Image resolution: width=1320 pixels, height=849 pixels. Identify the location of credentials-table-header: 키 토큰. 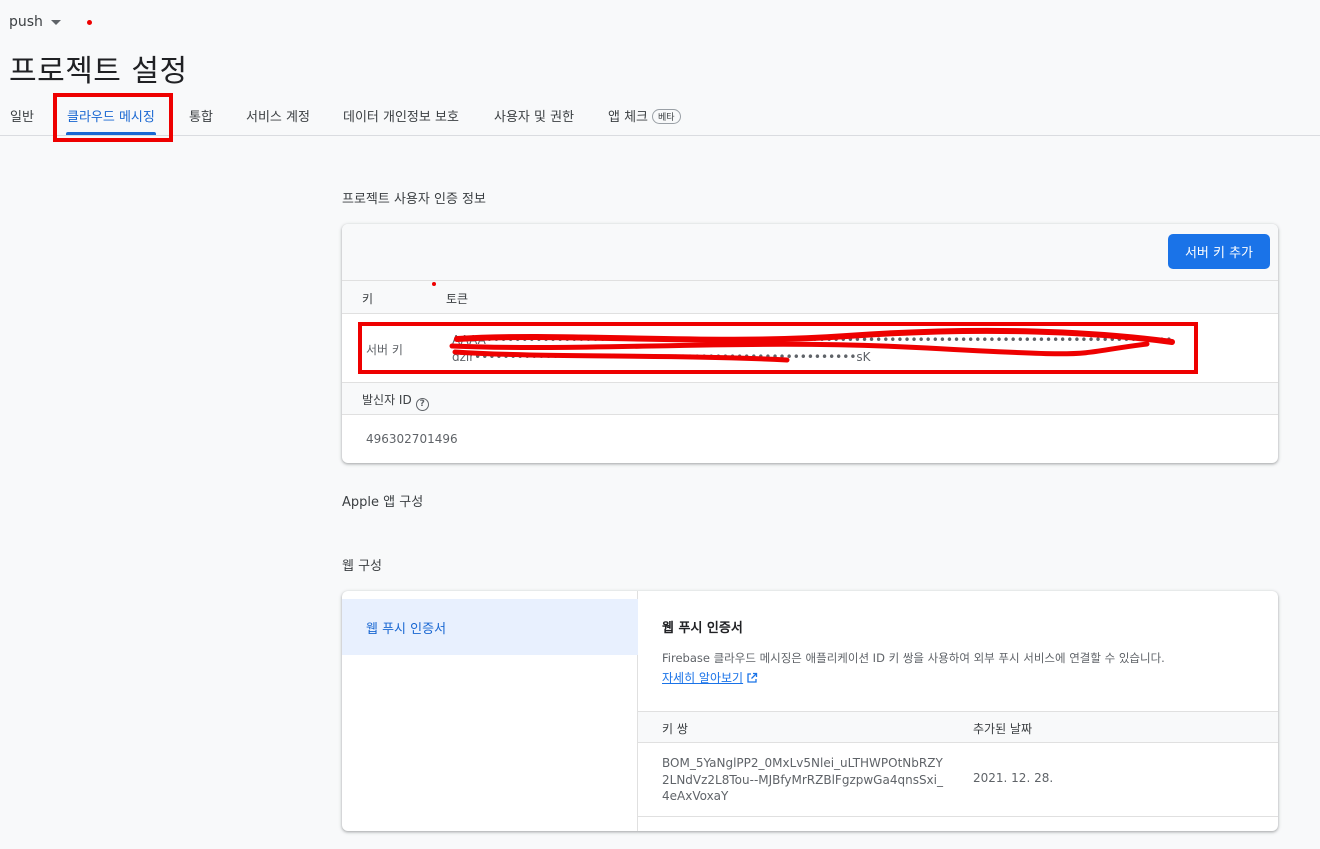
(810, 297).